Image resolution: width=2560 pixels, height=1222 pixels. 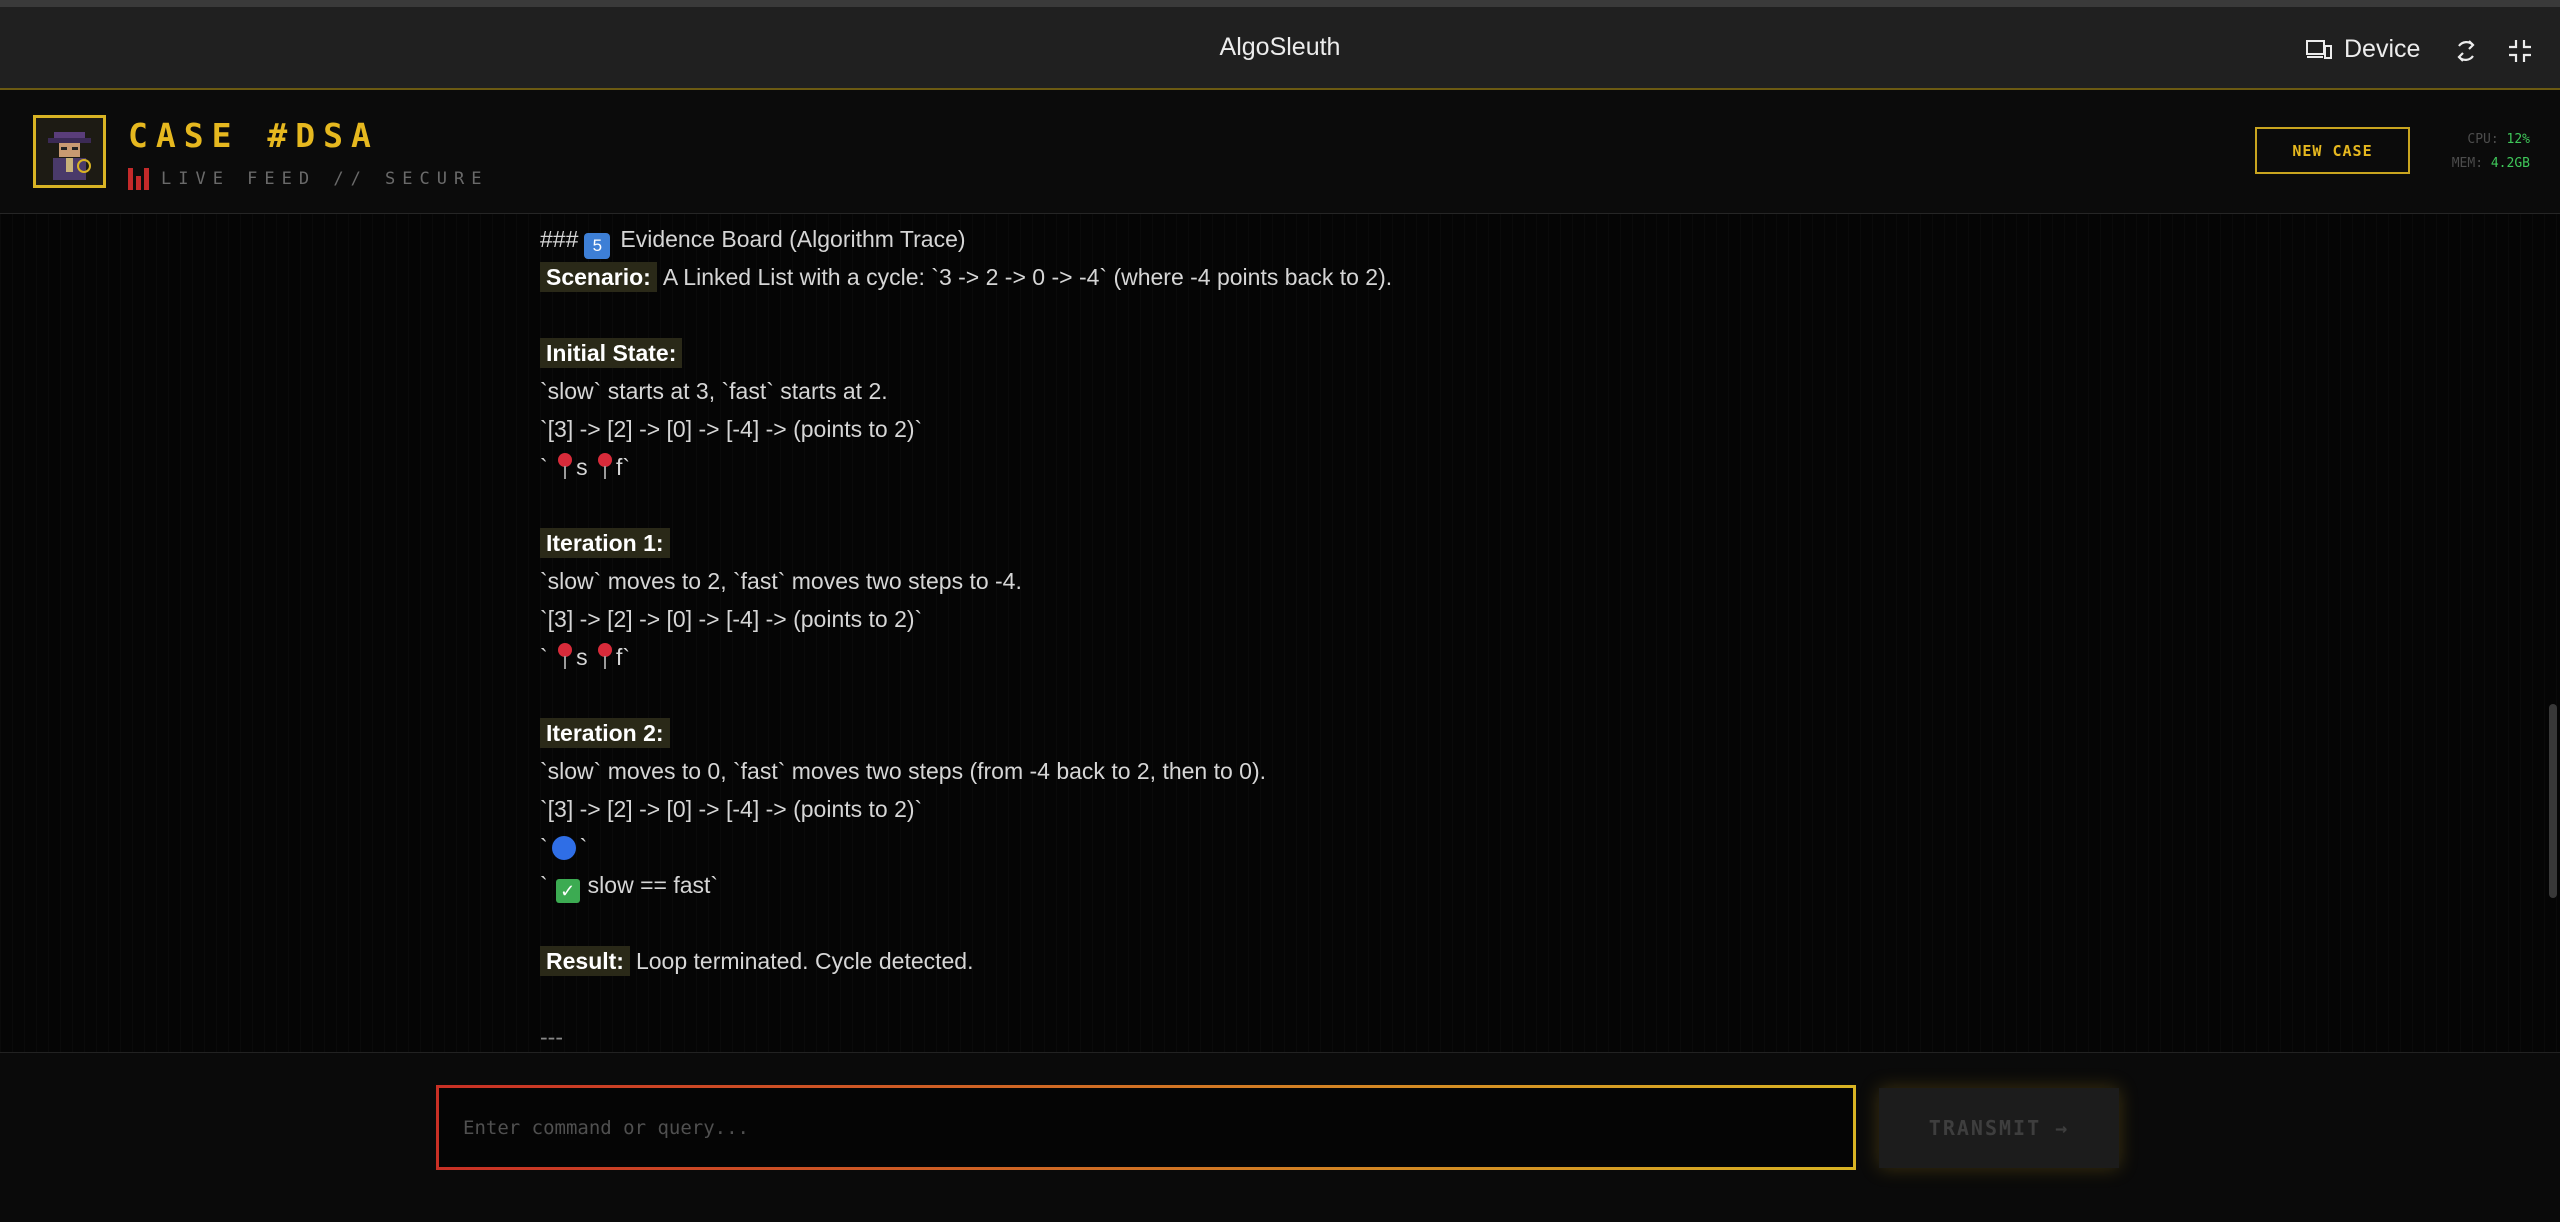 I want to click on refresh-icon, so click(x=2466, y=51).